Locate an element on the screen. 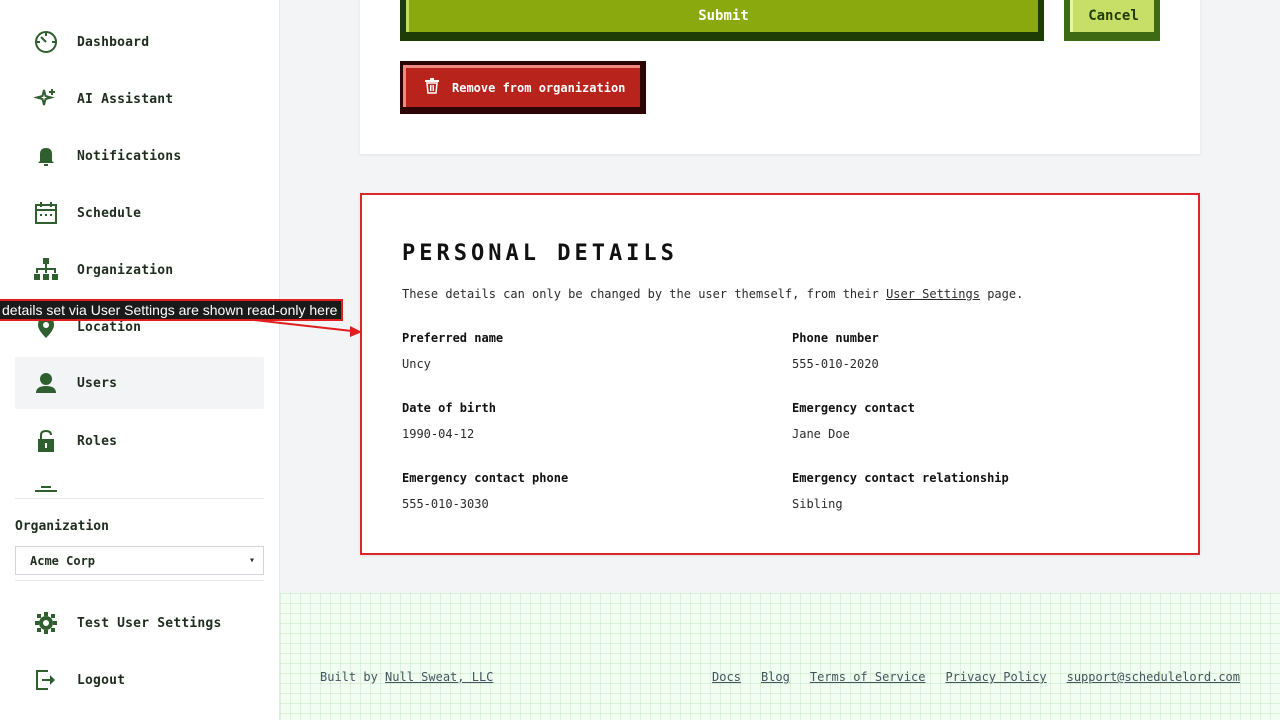  built-by-credit: Built by Null Sweat, LLC is located at coordinates (406, 677).